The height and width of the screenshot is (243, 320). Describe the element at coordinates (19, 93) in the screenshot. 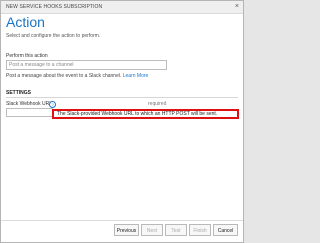

I see `settings-heading: SETTINGS` at that location.